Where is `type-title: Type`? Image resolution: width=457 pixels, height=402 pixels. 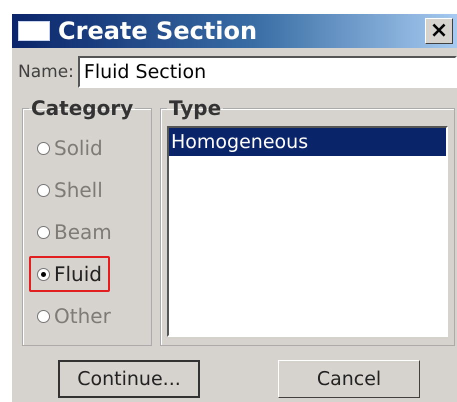
type-title: Type is located at coordinates (195, 108).